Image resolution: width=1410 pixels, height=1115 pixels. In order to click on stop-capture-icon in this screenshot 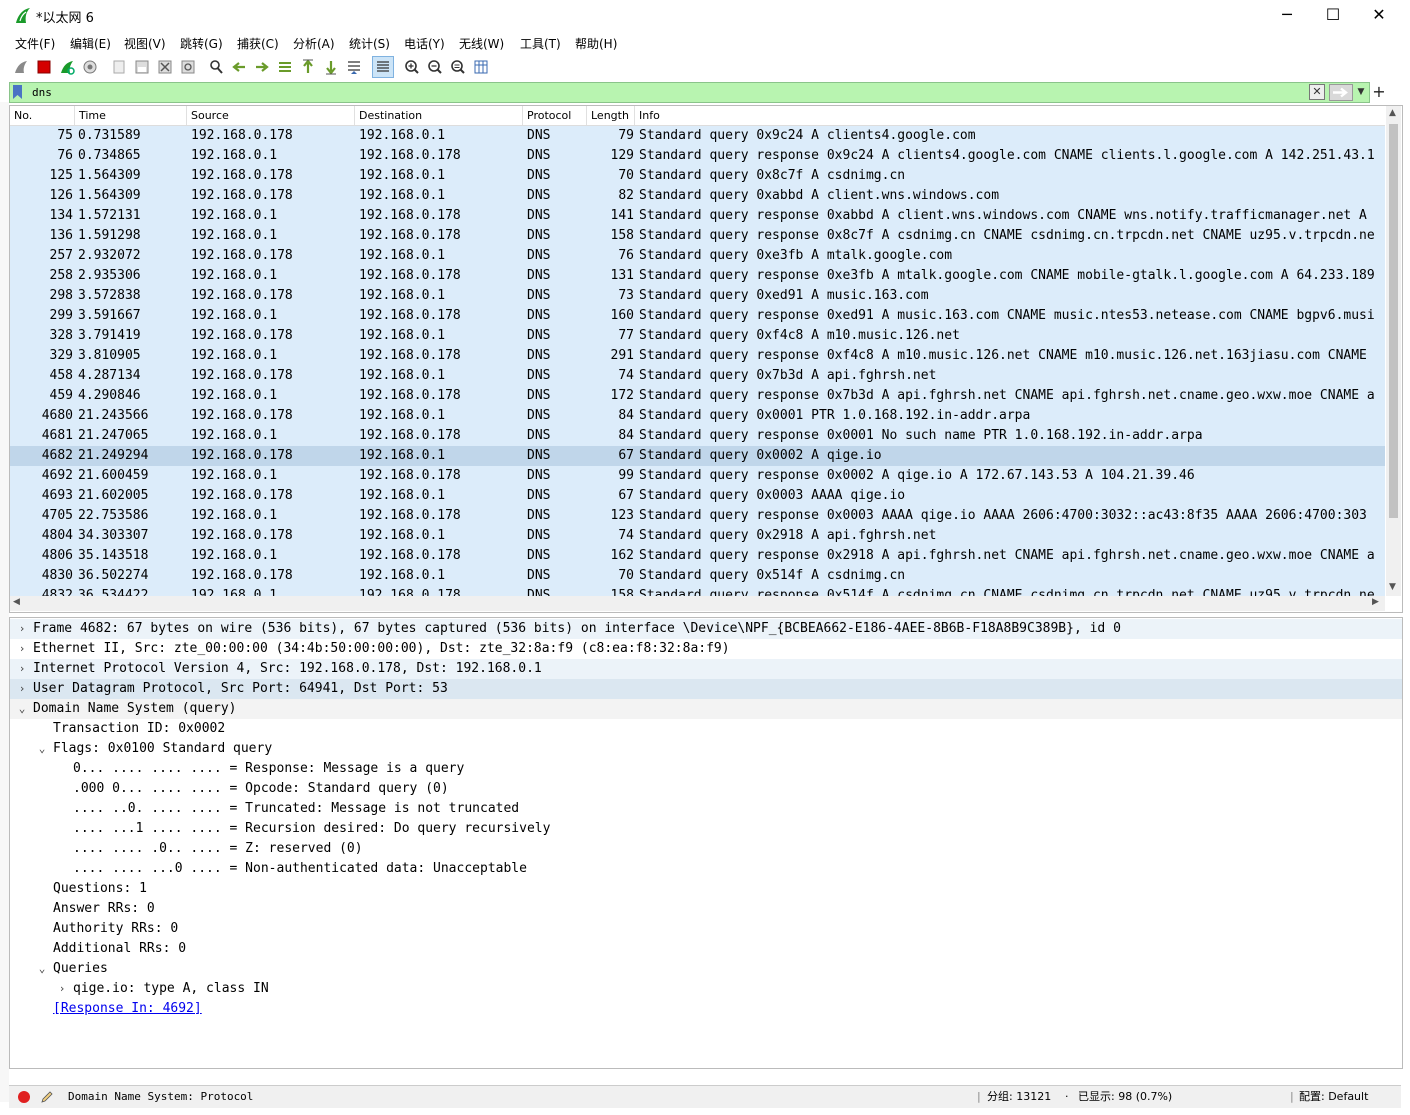, I will do `click(44, 67)`.